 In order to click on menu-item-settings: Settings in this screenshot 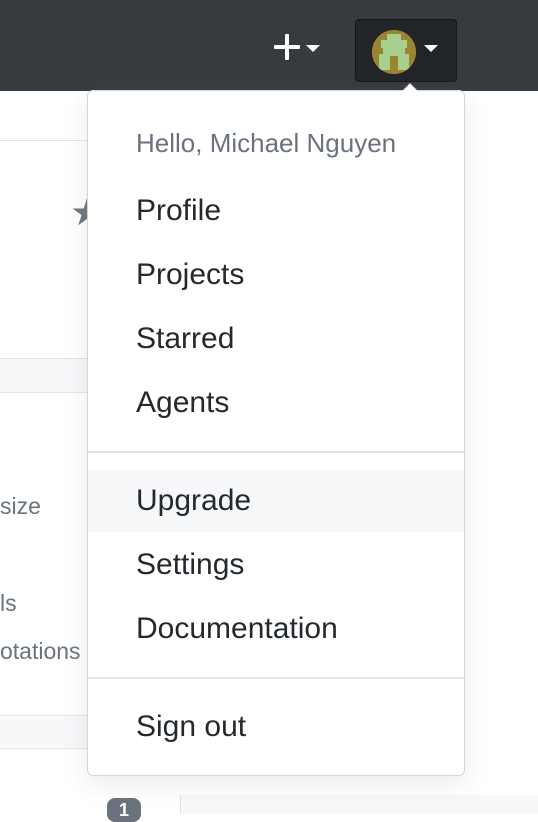, I will do `click(276, 565)`.